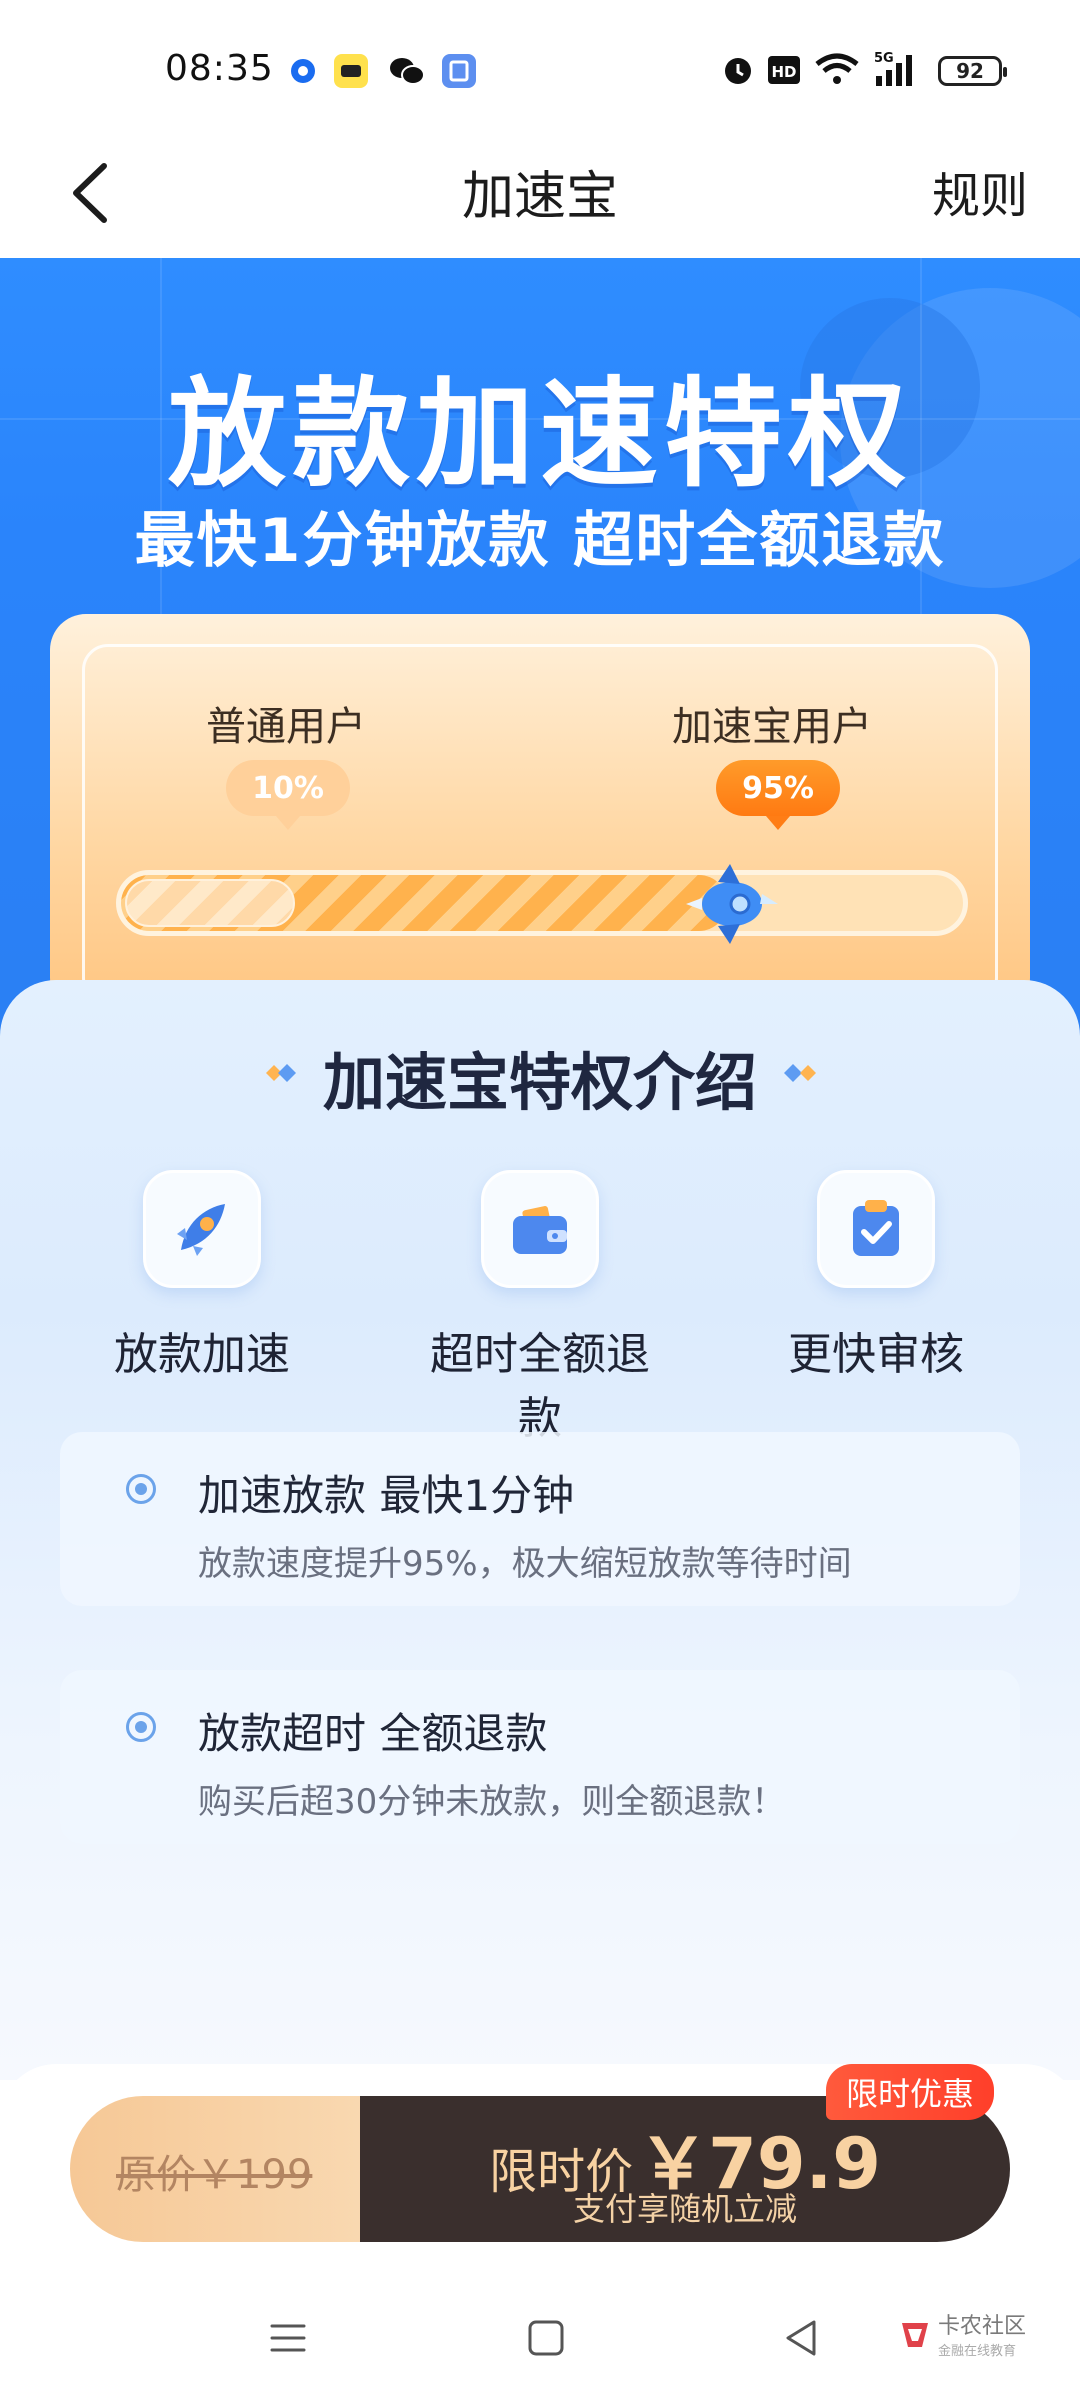 This screenshot has width=1080, height=2400. I want to click on feature-loan-speed: 放款加速, so click(202, 1276).